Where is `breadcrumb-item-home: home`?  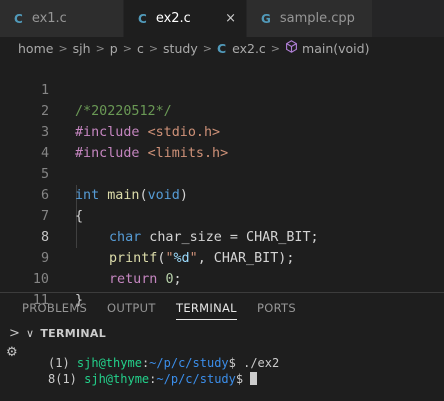 breadcrumb-item-home: home is located at coordinates (35, 48).